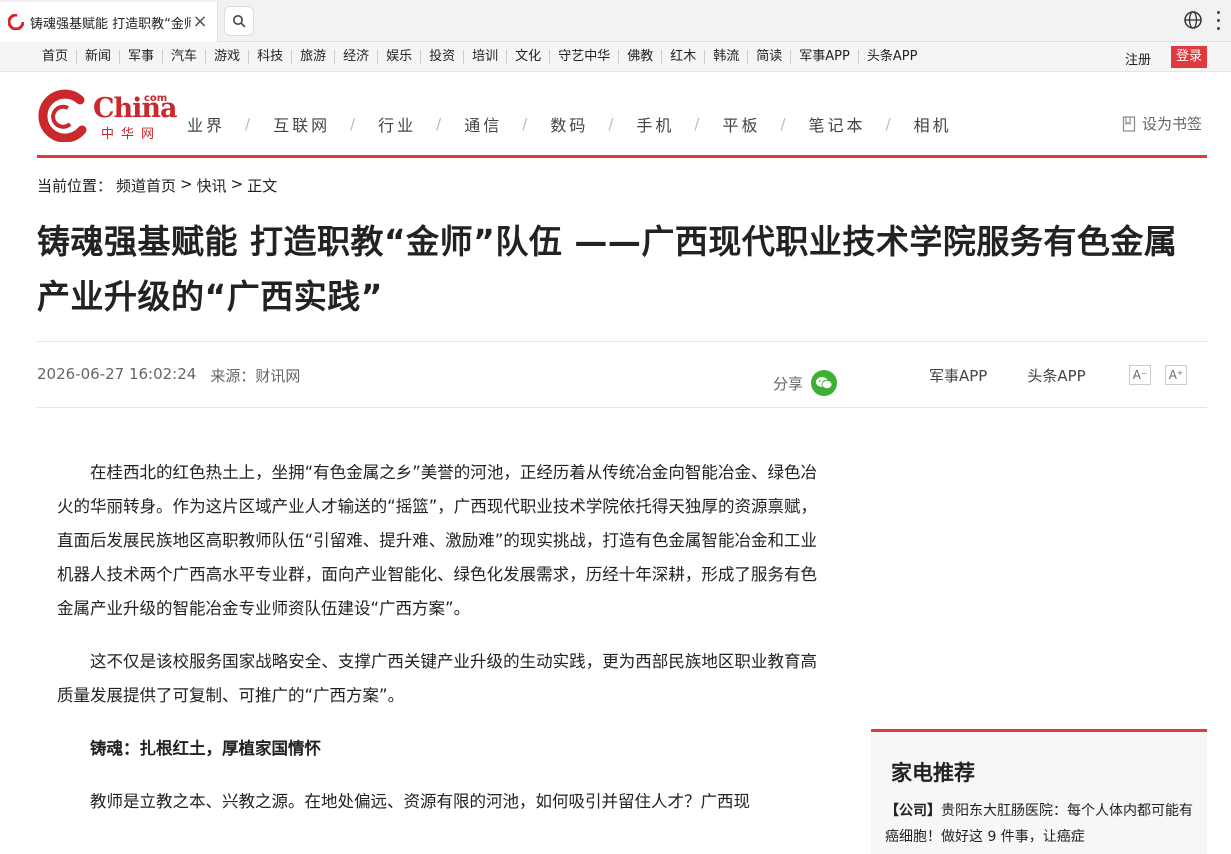 The width and height of the screenshot is (1231, 854). Describe the element at coordinates (1138, 58) in the screenshot. I see `register-link: 注册` at that location.